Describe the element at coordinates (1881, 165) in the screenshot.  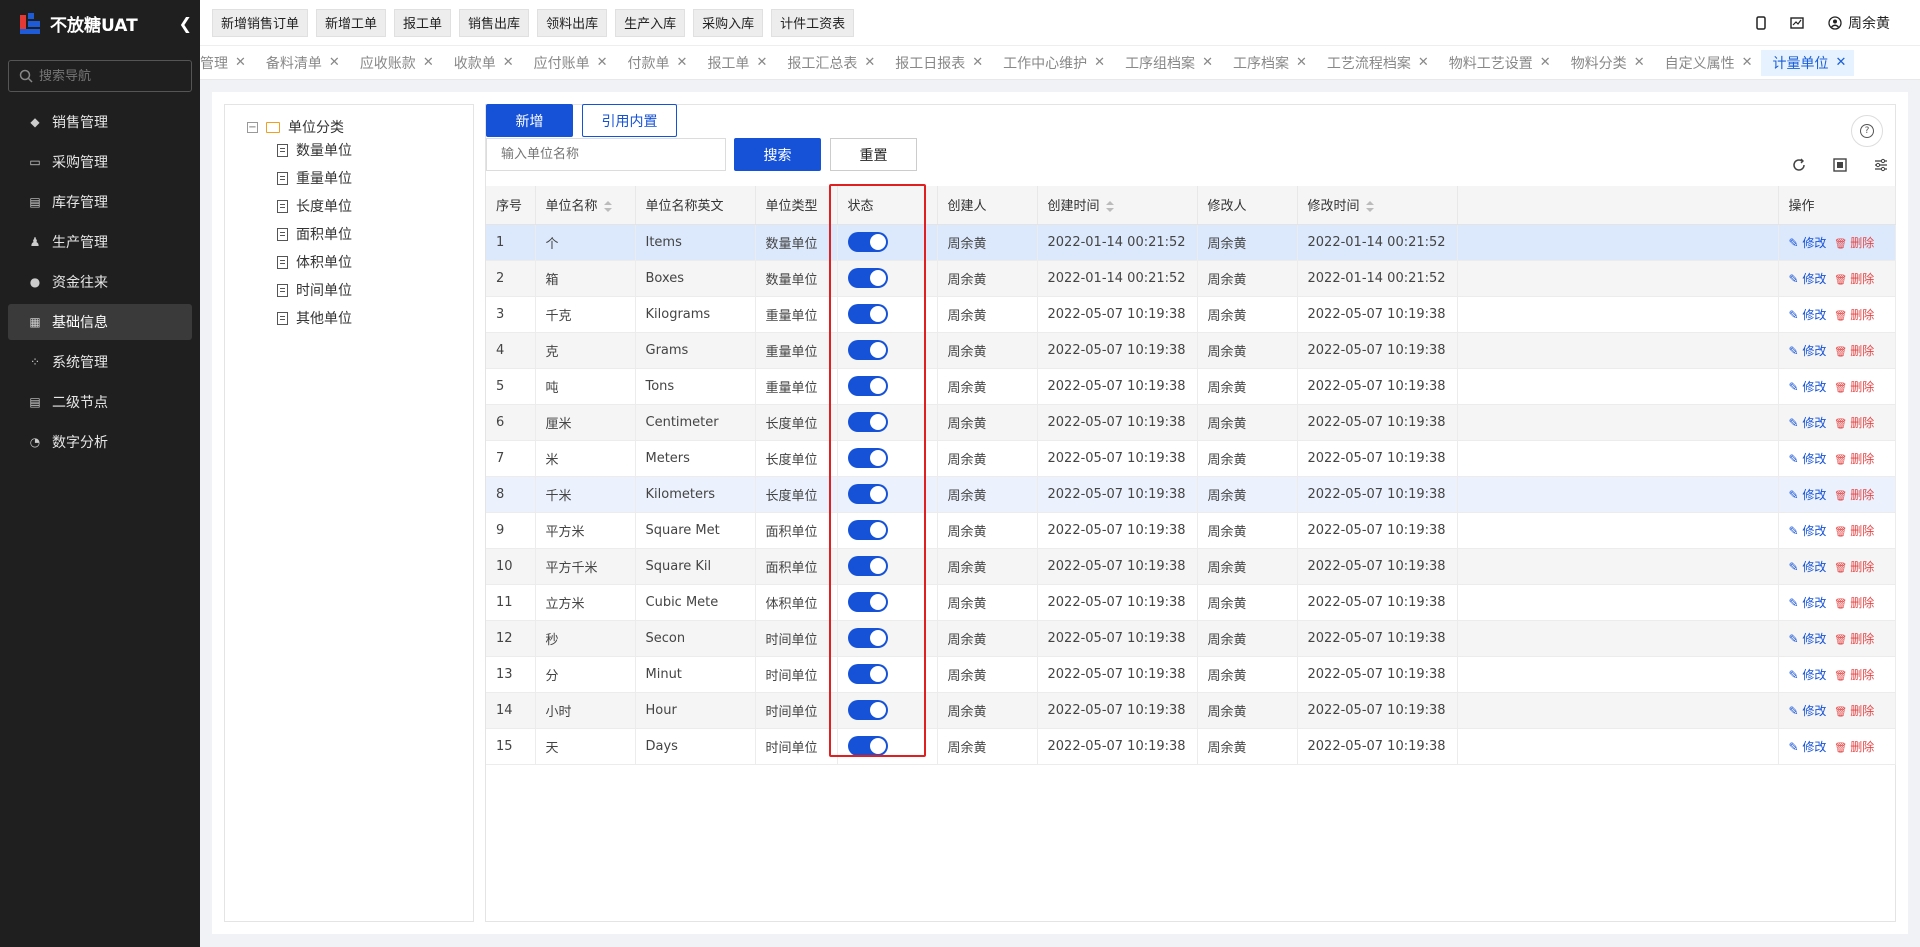
I see `column-settings-icon` at that location.